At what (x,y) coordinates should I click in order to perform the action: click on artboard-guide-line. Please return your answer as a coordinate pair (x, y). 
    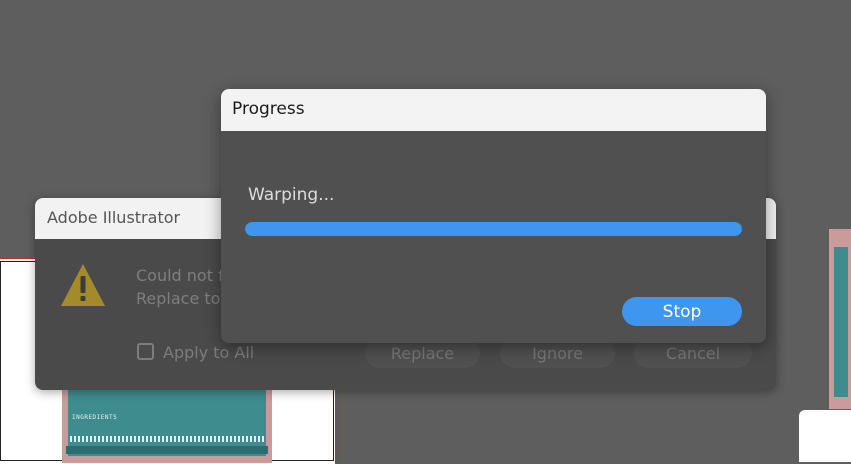
    Looking at the image, I should click on (337, 427).